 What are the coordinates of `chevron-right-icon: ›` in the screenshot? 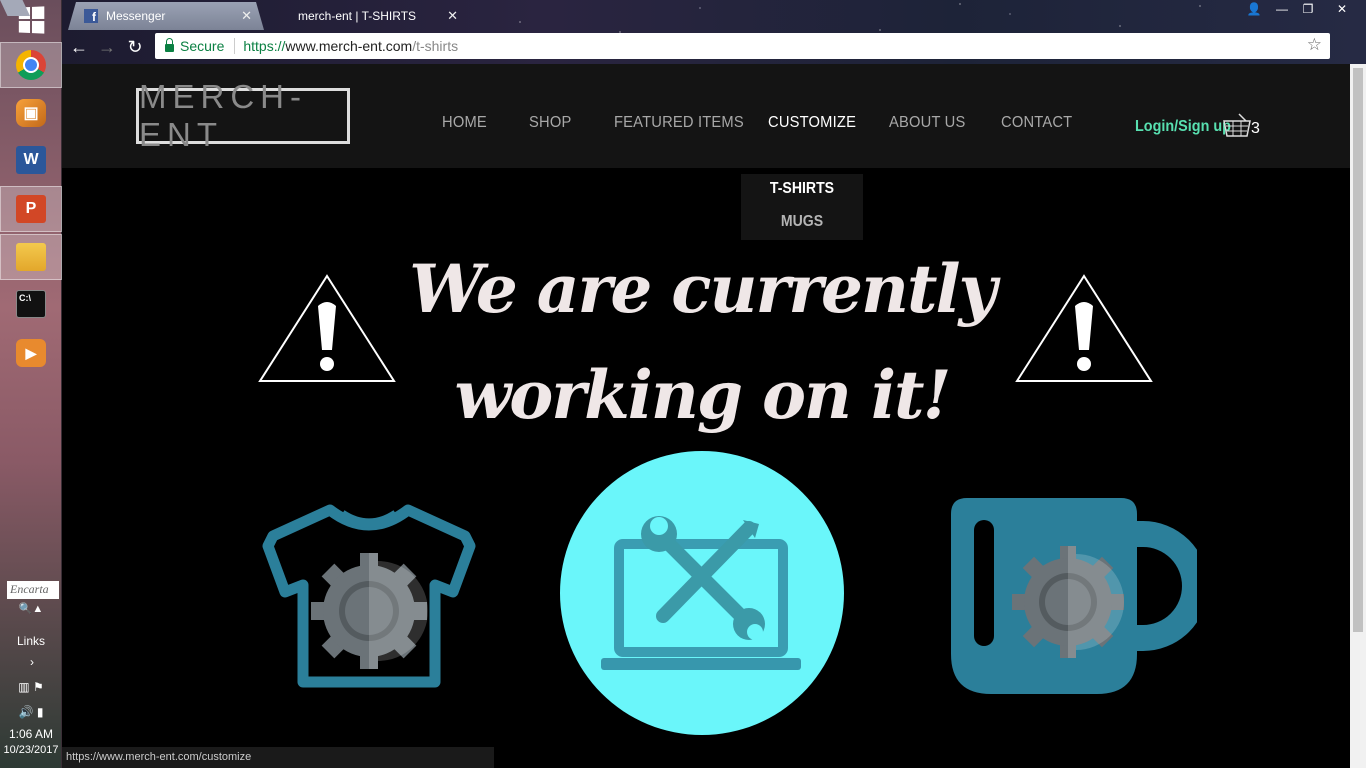 It's located at (32, 662).